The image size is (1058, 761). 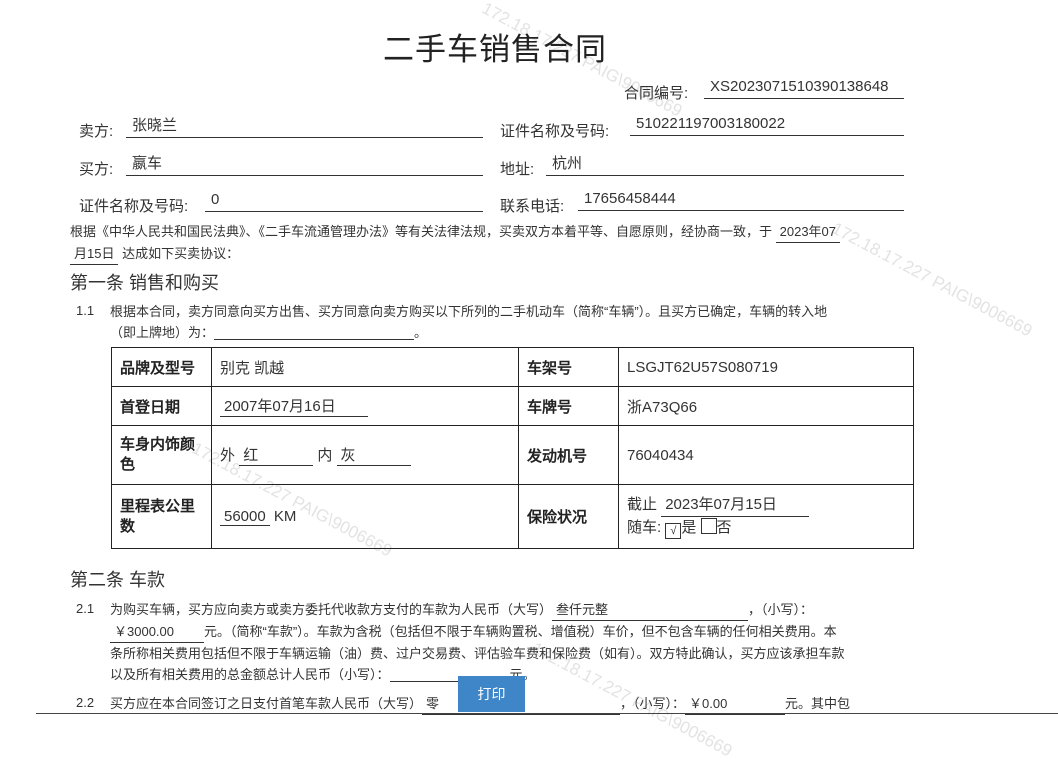 What do you see at coordinates (766, 367) in the screenshot?
I see `vin-value: LSGJT62U57S080719` at bounding box center [766, 367].